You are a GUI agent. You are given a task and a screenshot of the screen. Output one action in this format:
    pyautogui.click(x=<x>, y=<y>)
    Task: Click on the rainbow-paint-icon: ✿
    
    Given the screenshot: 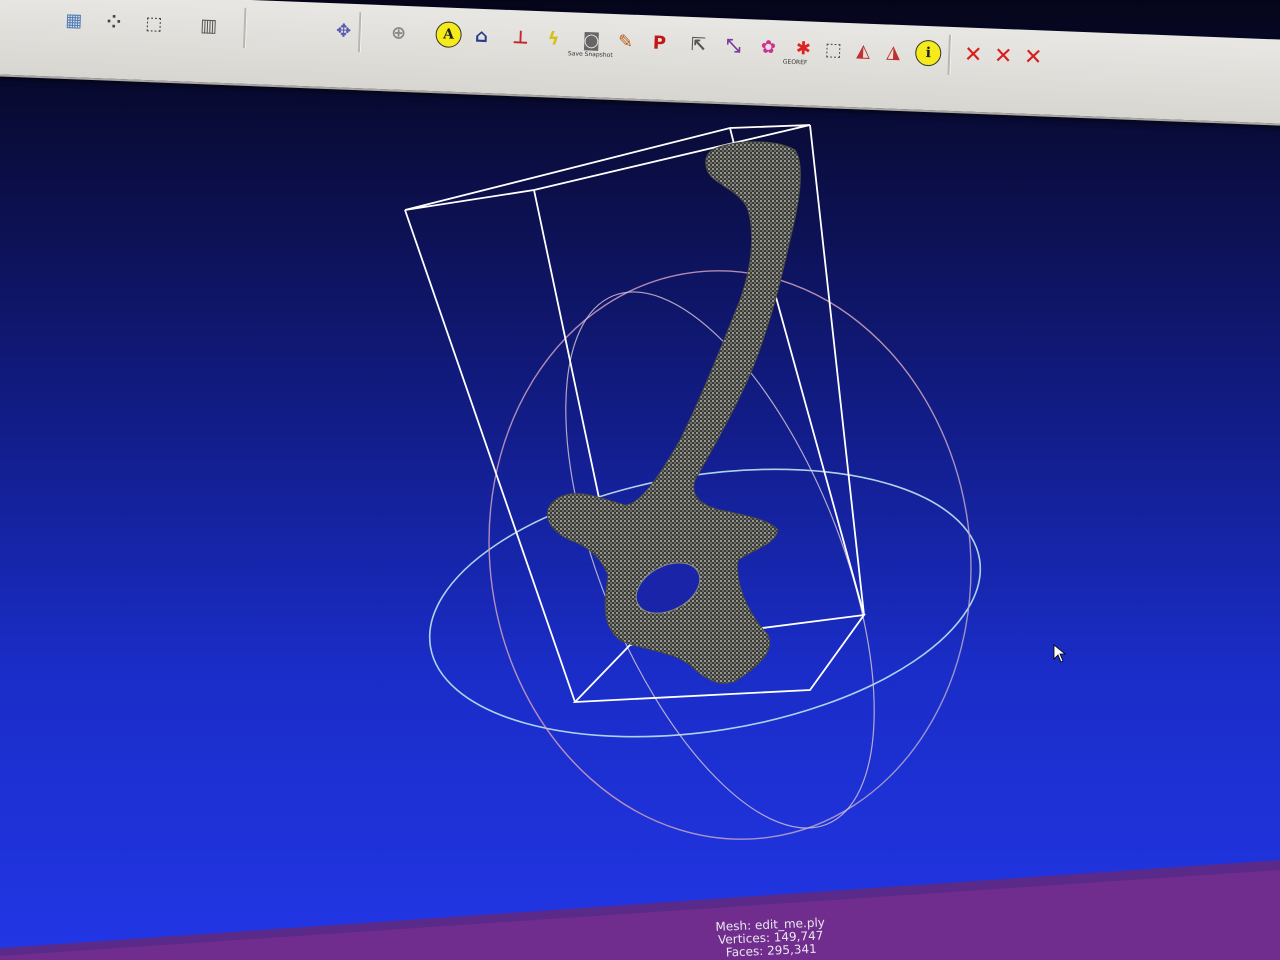 What is the action you would take?
    pyautogui.click(x=768, y=47)
    